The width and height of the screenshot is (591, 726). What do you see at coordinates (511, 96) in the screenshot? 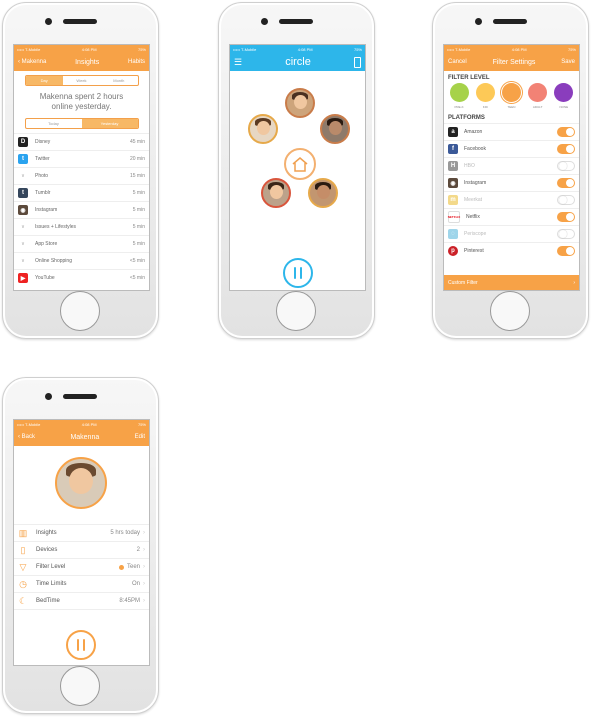
I see `level-teen: TEEN` at bounding box center [511, 96].